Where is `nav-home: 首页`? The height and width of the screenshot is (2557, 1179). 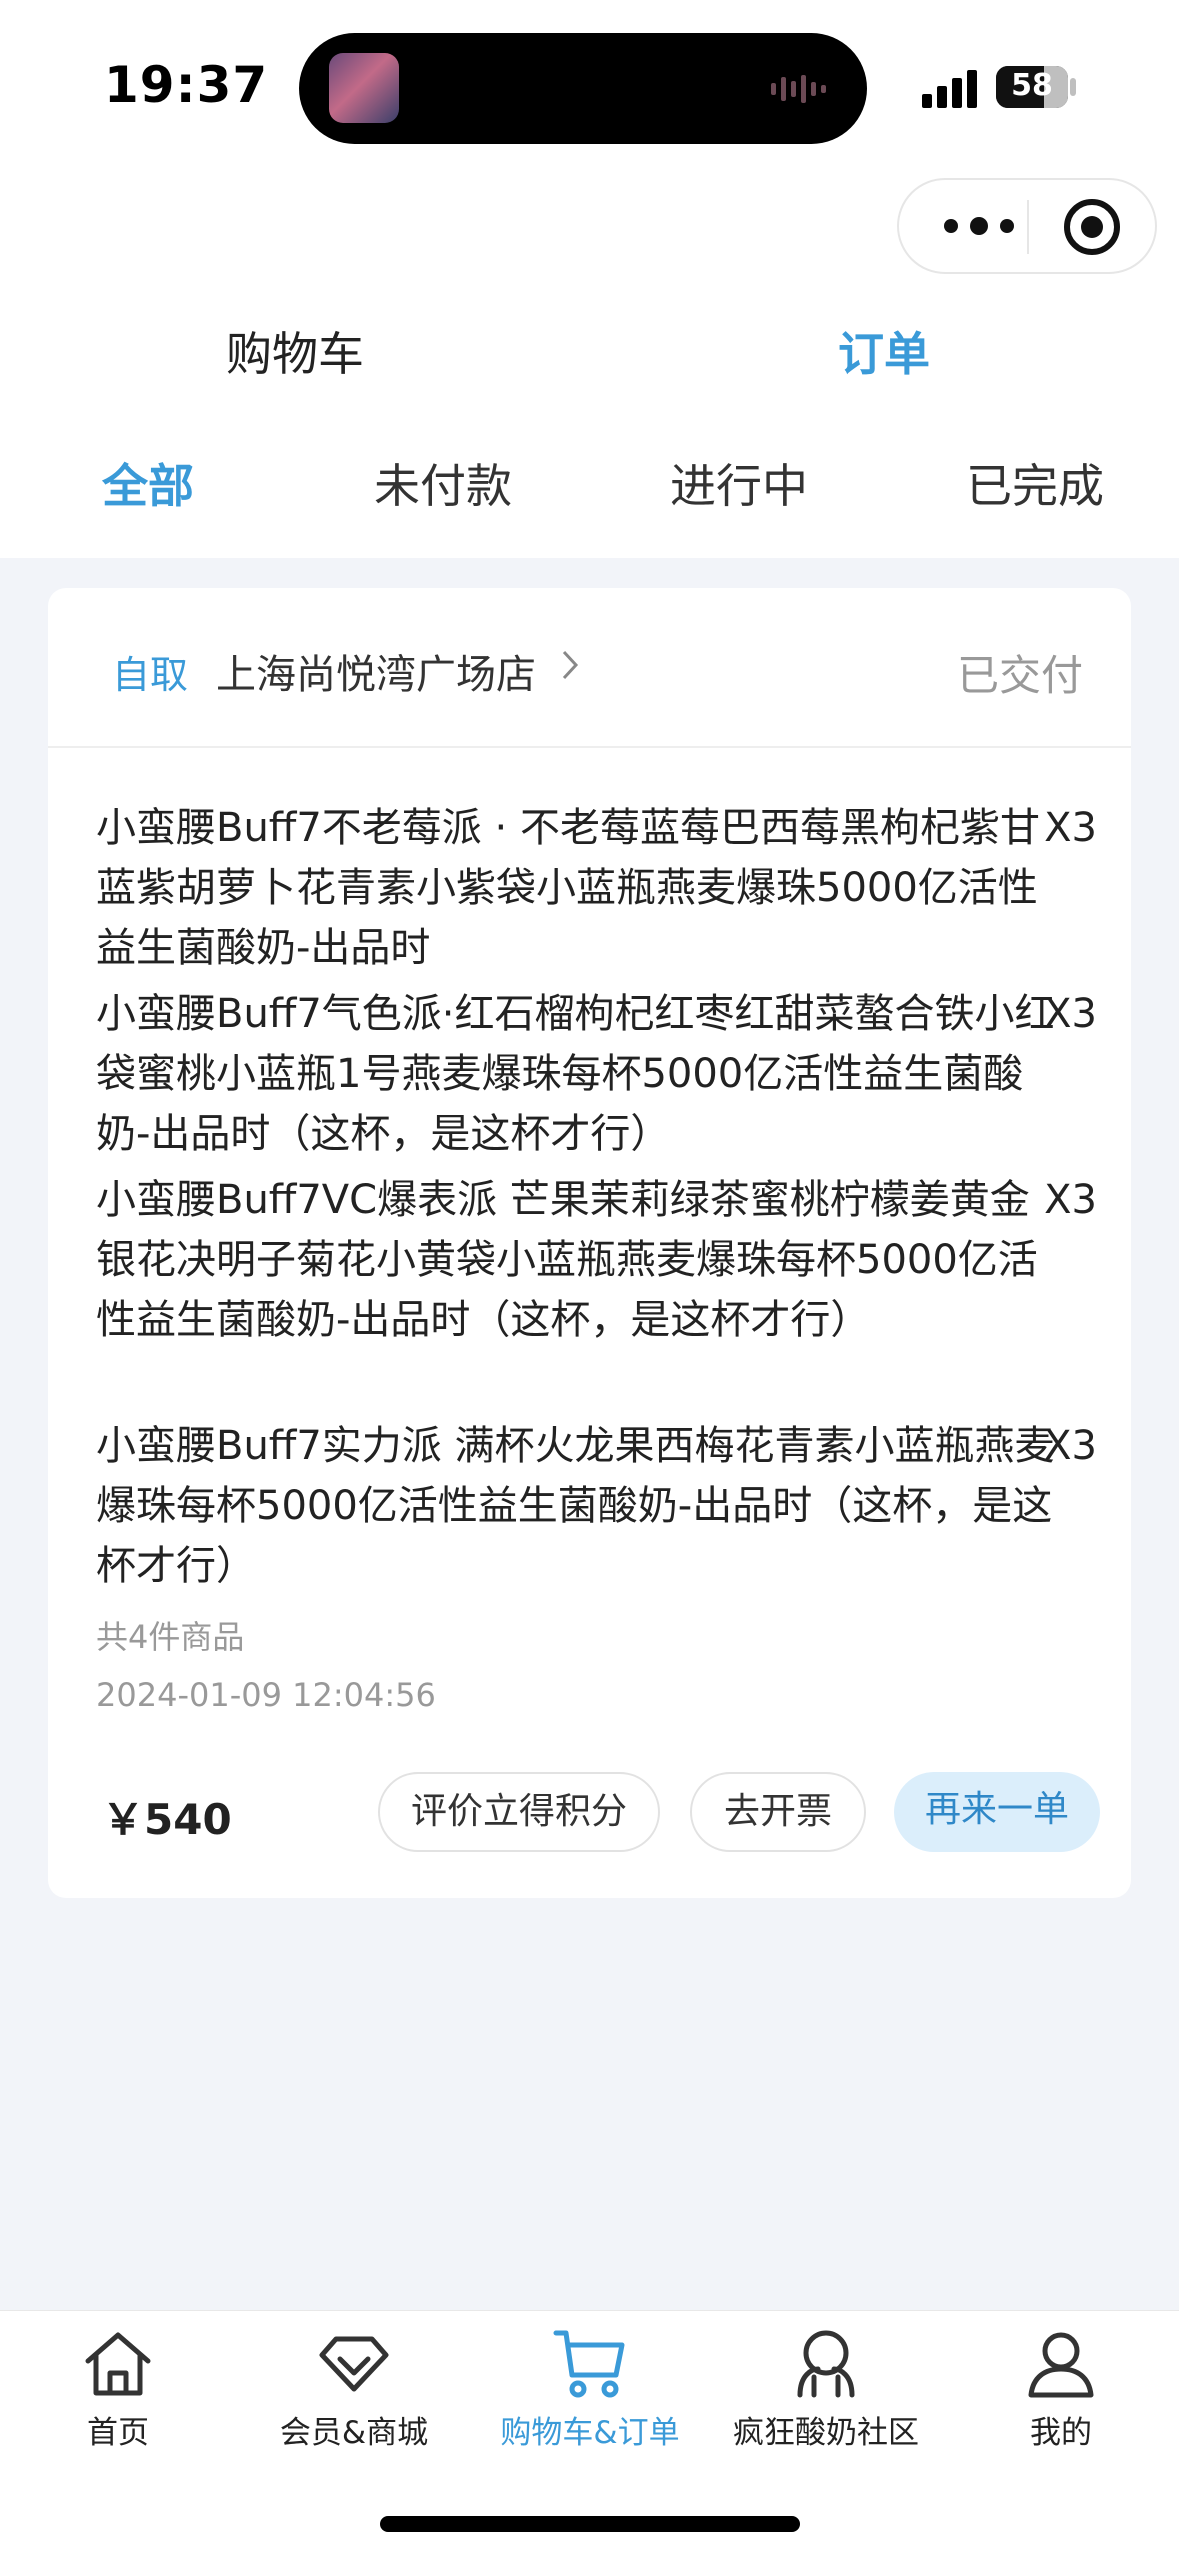
nav-home: 首页 is located at coordinates (118, 2387).